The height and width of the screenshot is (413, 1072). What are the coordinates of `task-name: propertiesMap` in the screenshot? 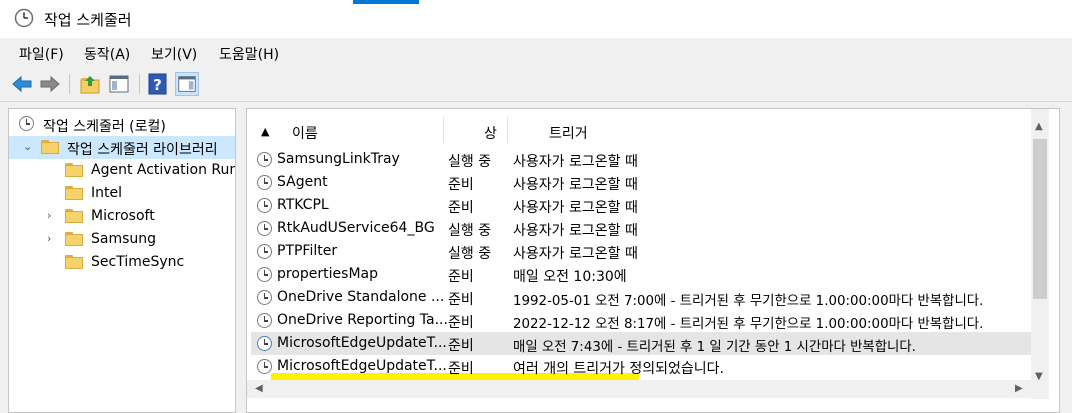 It's located at (327, 274).